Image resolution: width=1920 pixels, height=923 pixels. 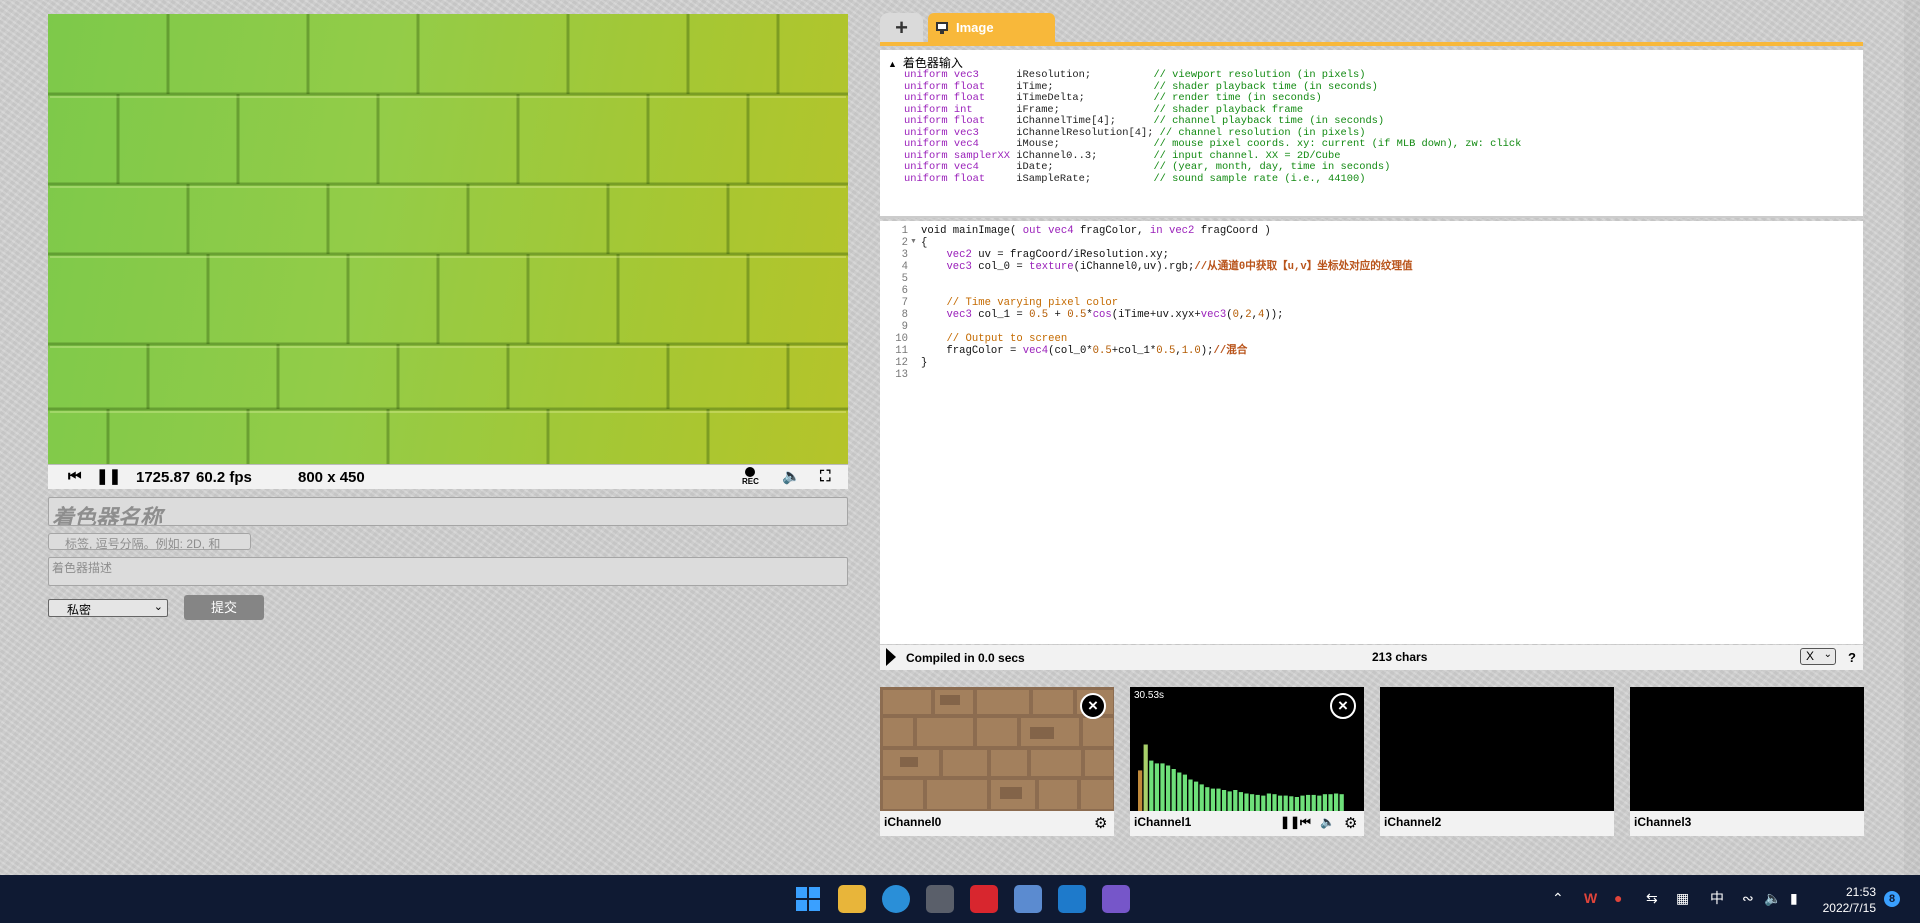 I want to click on channel-0: × iChannel0 ⚙, so click(x=997, y=761).